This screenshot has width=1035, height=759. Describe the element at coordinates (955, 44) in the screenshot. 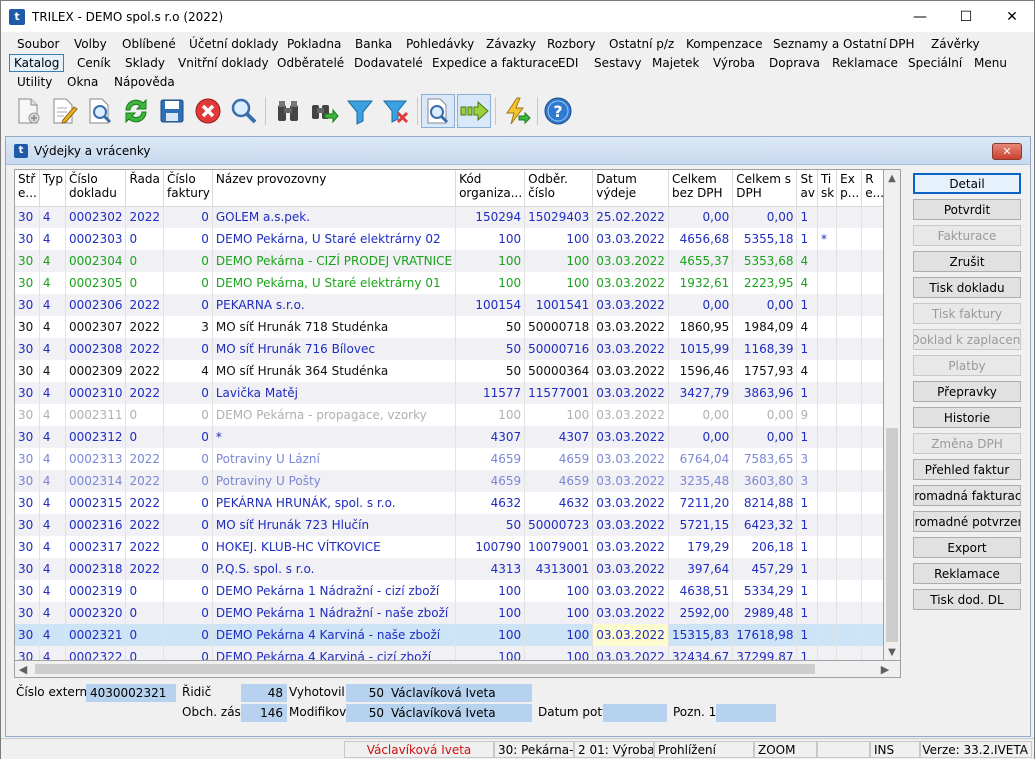

I see `menu-zaverky: Závěrky` at that location.